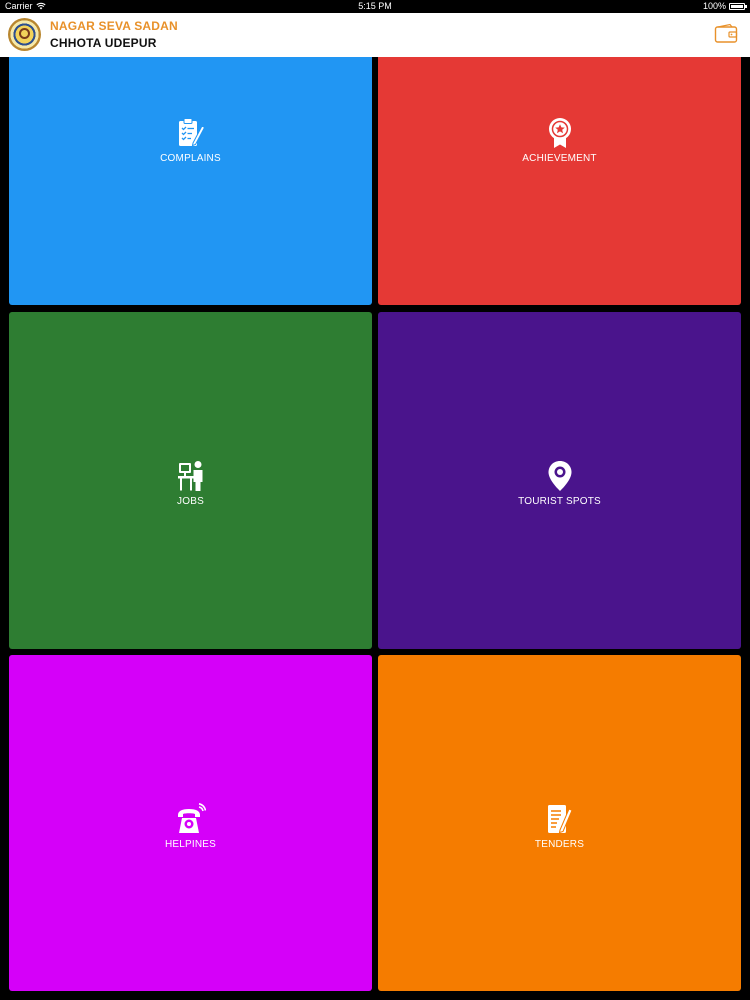 The width and height of the screenshot is (750, 1000). I want to click on wallet-button, so click(726, 34).